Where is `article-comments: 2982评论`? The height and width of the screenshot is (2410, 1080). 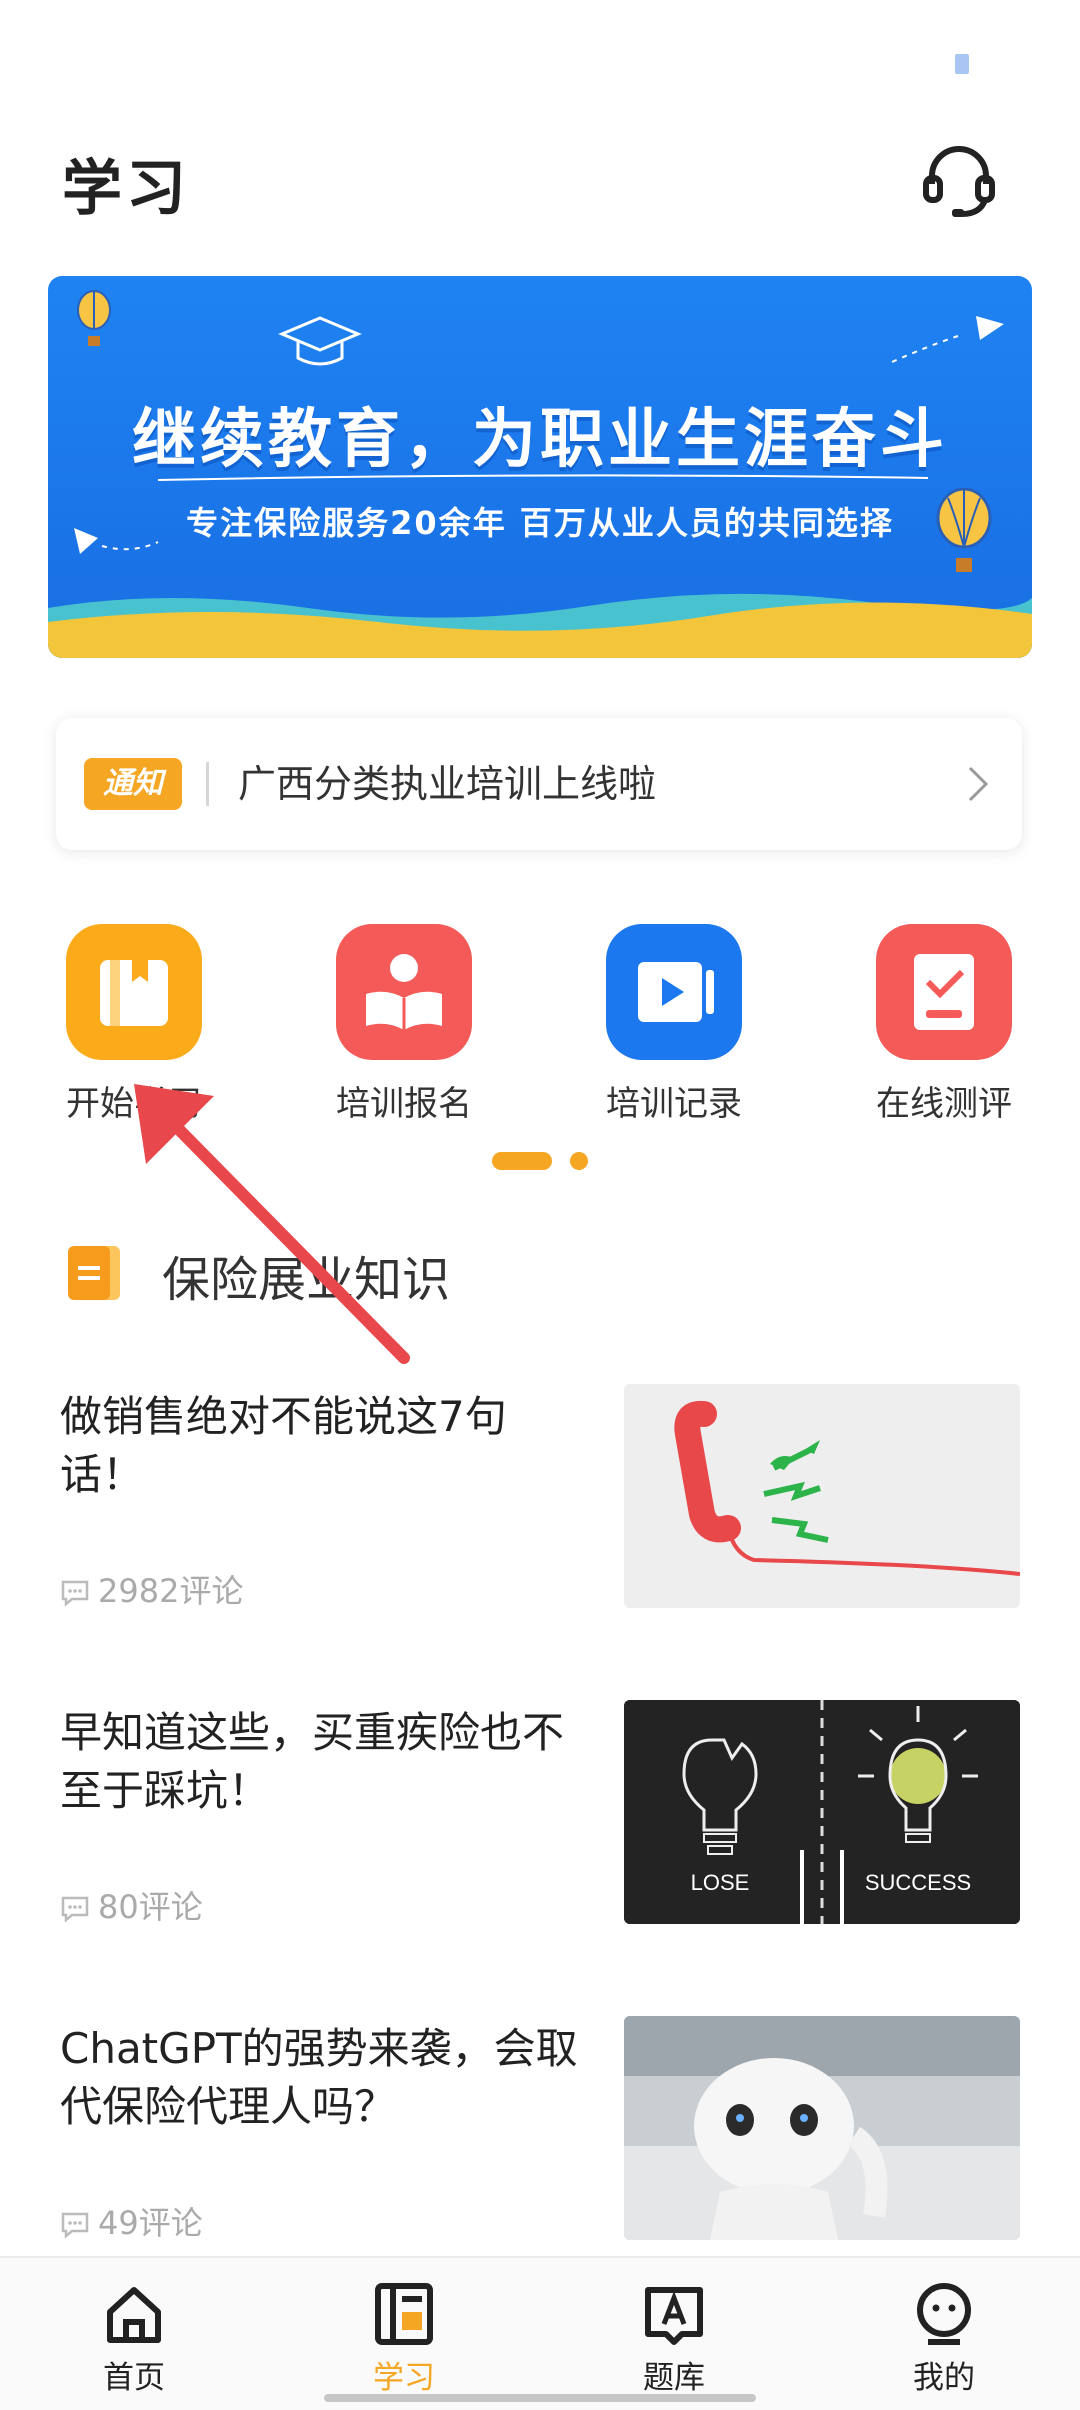 article-comments: 2982评论 is located at coordinates (151, 1589).